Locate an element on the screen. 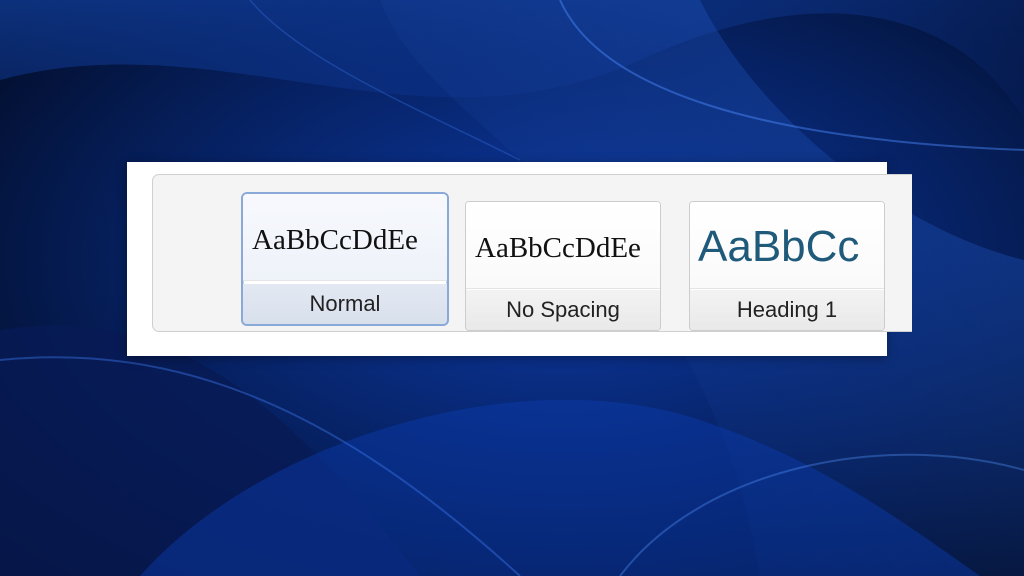 This screenshot has height=576, width=1024. style-preview-normal: AaBbCcDdEe is located at coordinates (345, 237).